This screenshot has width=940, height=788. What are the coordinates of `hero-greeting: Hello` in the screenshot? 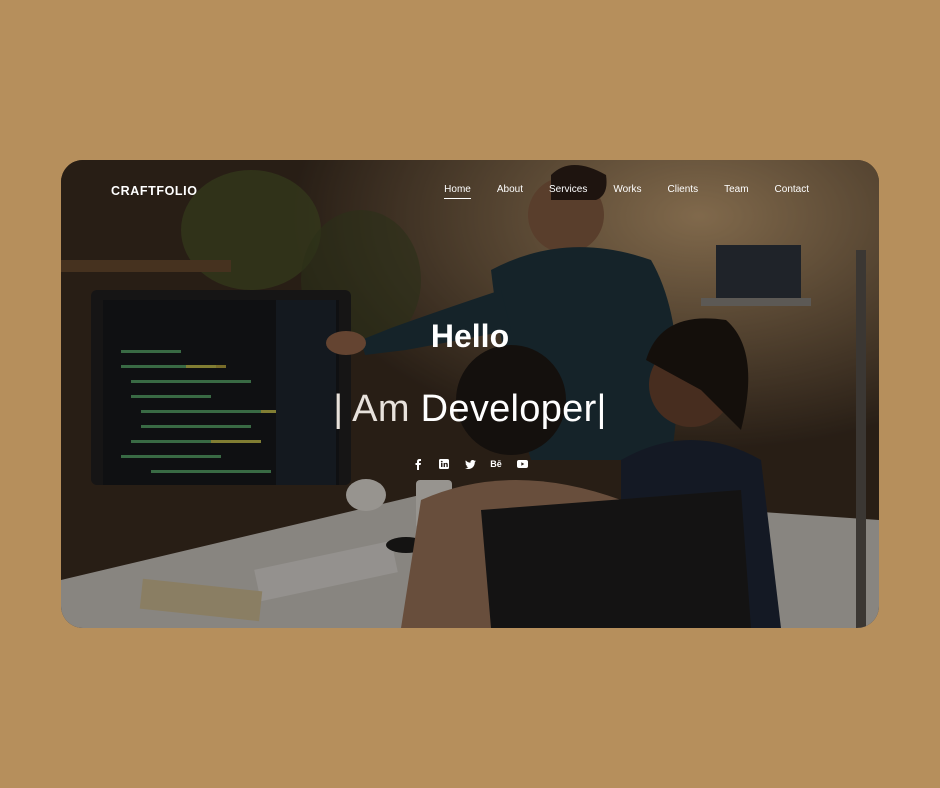 It's located at (470, 336).